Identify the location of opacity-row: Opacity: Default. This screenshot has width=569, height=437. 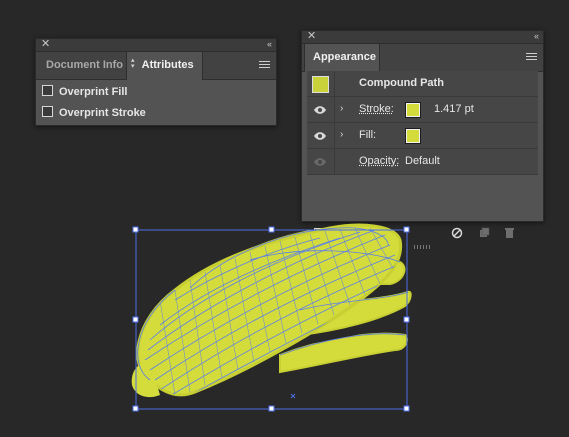
(422, 162).